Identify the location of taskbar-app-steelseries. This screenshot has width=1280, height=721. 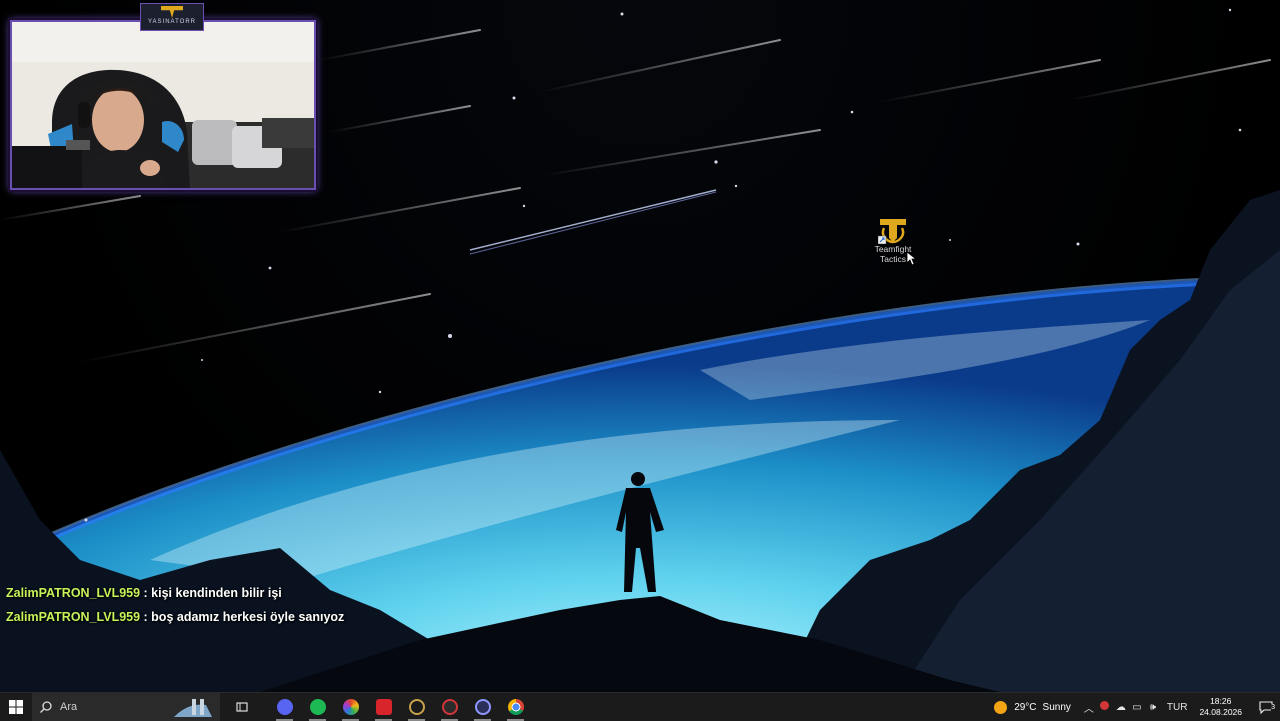
(482, 707).